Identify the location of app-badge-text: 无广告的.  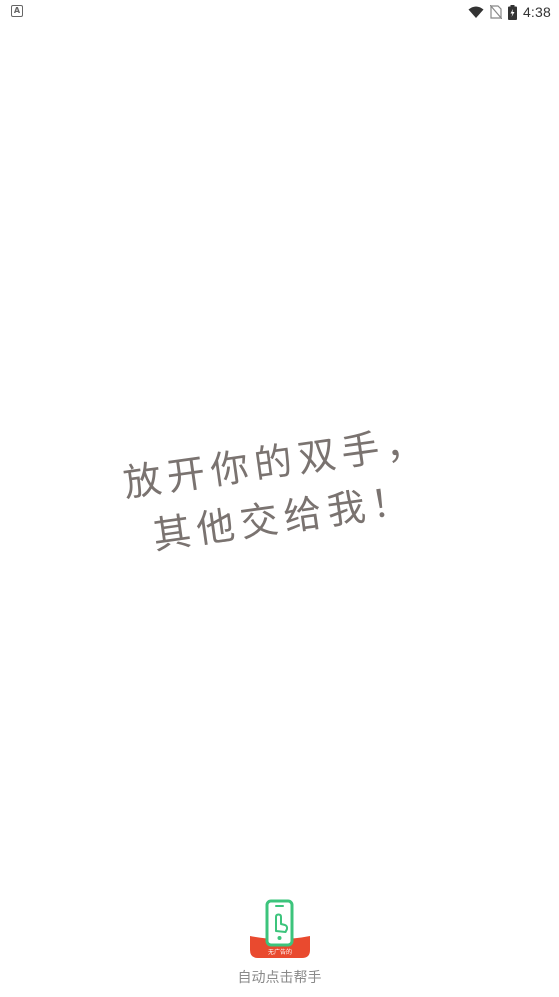
(280, 952).